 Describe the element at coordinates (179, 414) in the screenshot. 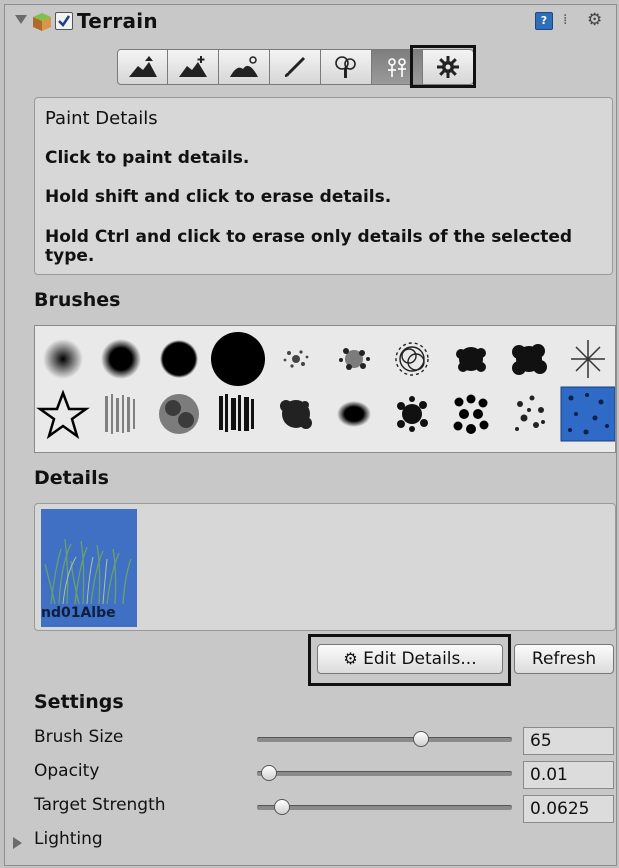

I see `brush-noise` at that location.